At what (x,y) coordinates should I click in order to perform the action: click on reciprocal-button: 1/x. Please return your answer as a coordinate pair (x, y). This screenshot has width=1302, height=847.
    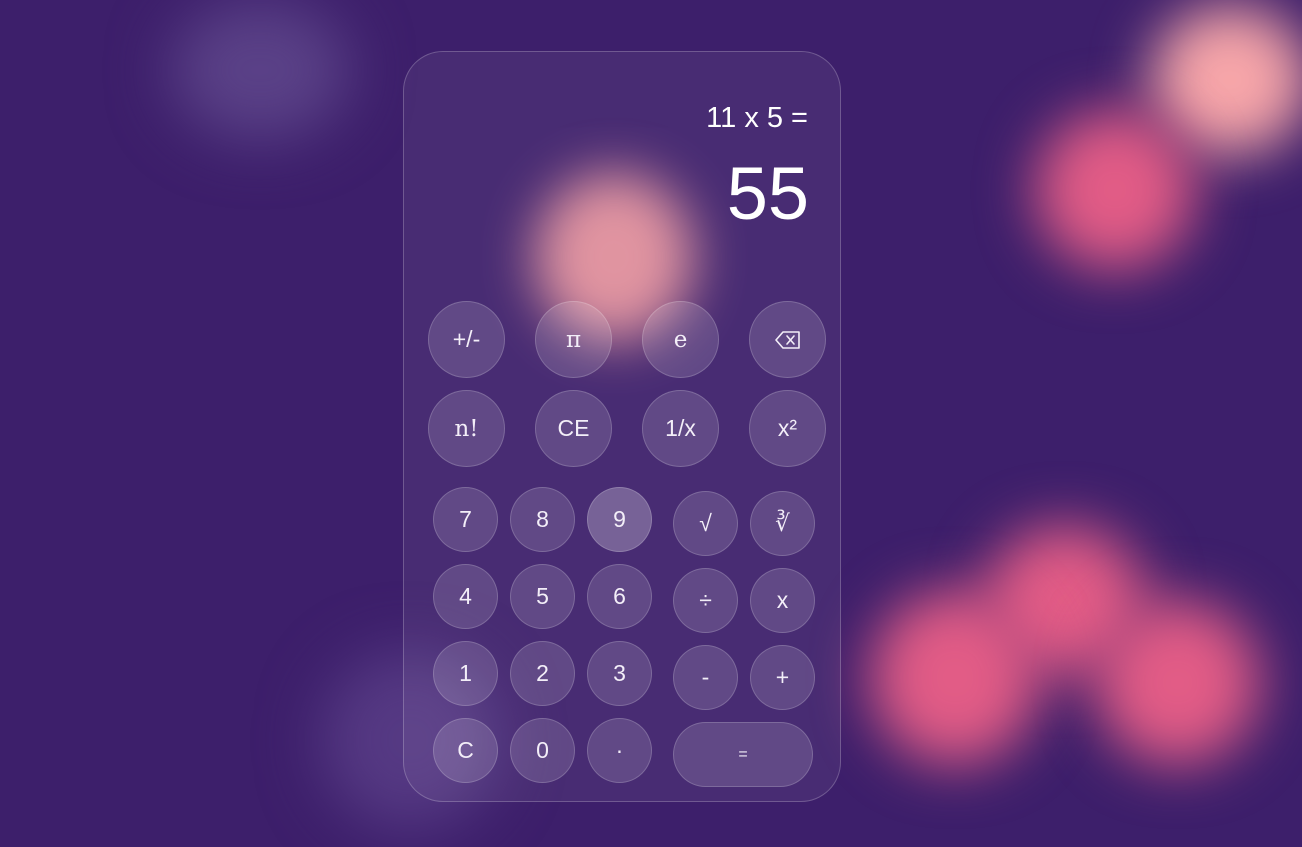
    Looking at the image, I should click on (680, 428).